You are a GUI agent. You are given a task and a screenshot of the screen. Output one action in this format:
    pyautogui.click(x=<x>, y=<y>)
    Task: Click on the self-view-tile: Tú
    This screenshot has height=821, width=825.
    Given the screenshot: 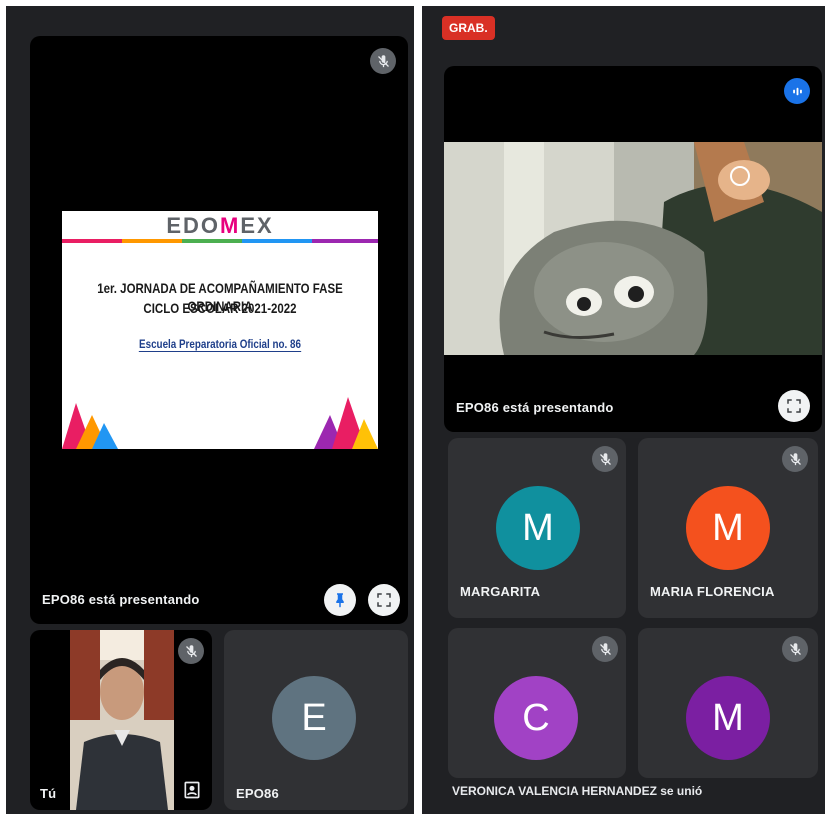 What is the action you would take?
    pyautogui.click(x=121, y=720)
    